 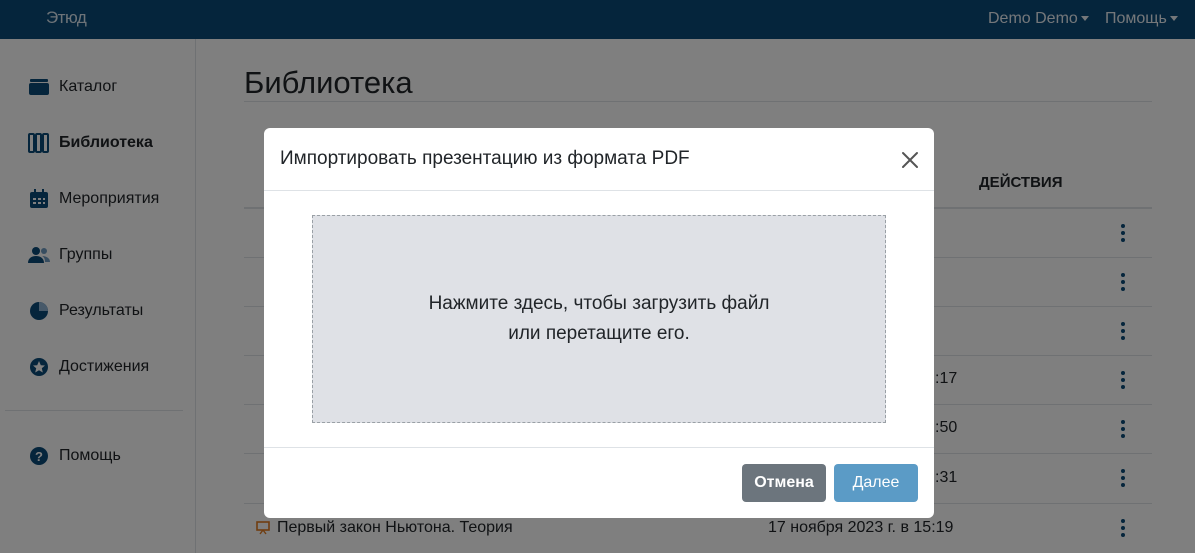 I want to click on cancel-button: Отмена, so click(x=784, y=483).